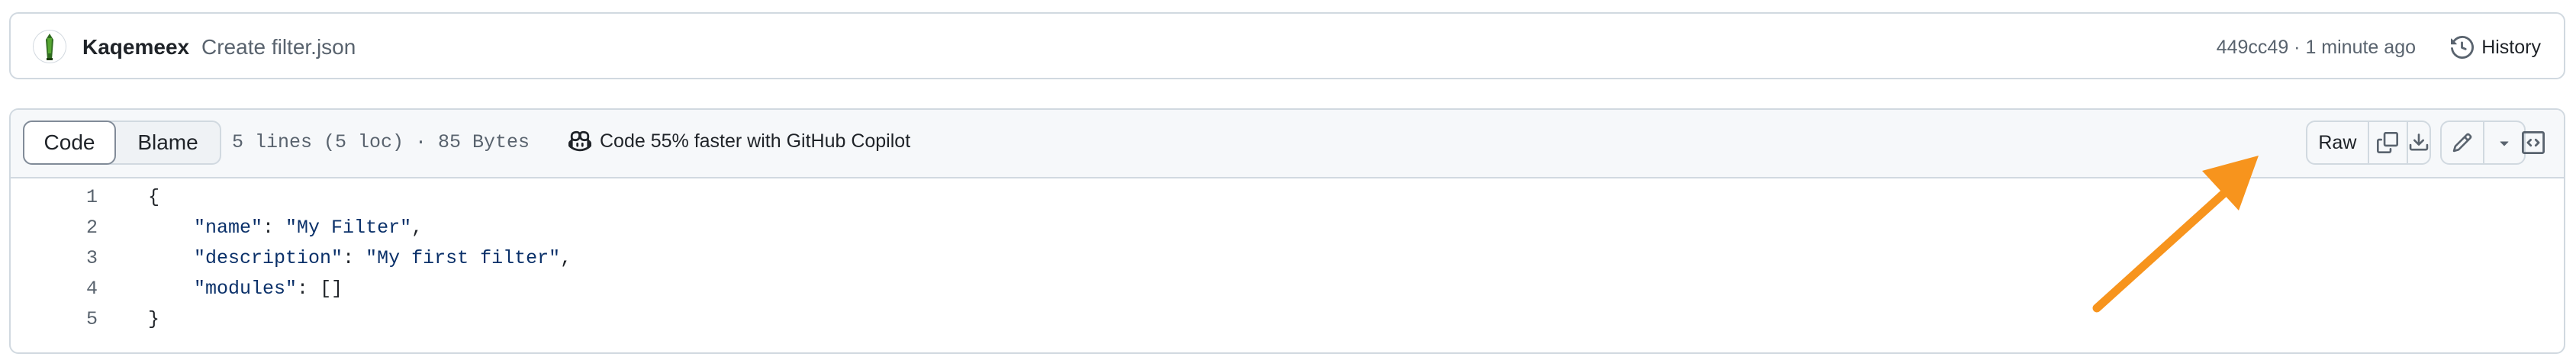 The width and height of the screenshot is (2576, 360). I want to click on line-content: "name": "My Filter",, so click(285, 228).